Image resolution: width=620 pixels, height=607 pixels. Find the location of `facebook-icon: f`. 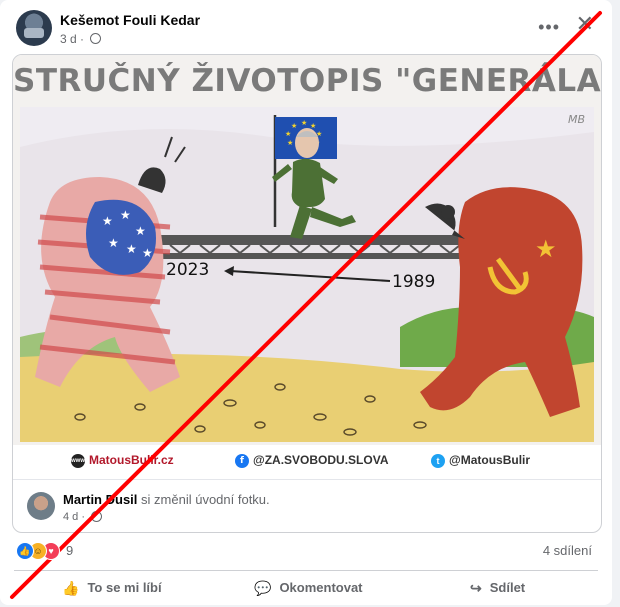

facebook-icon: f is located at coordinates (242, 460).